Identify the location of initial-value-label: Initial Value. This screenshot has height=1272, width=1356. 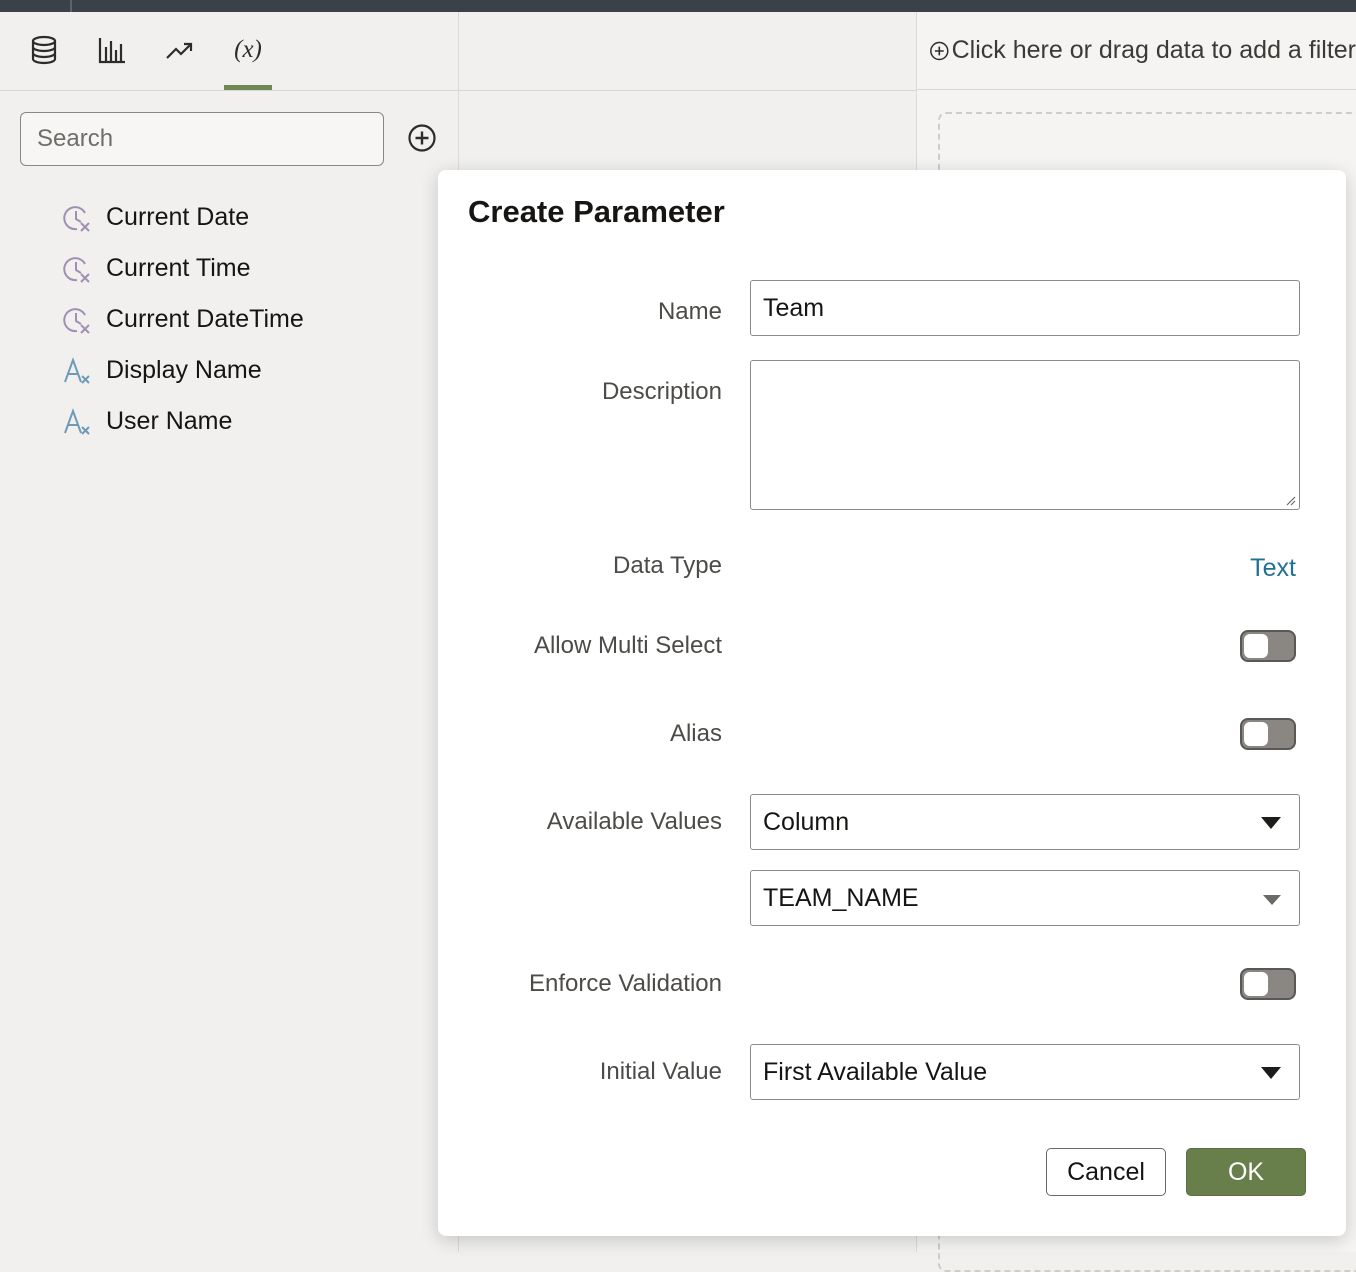
(660, 1071).